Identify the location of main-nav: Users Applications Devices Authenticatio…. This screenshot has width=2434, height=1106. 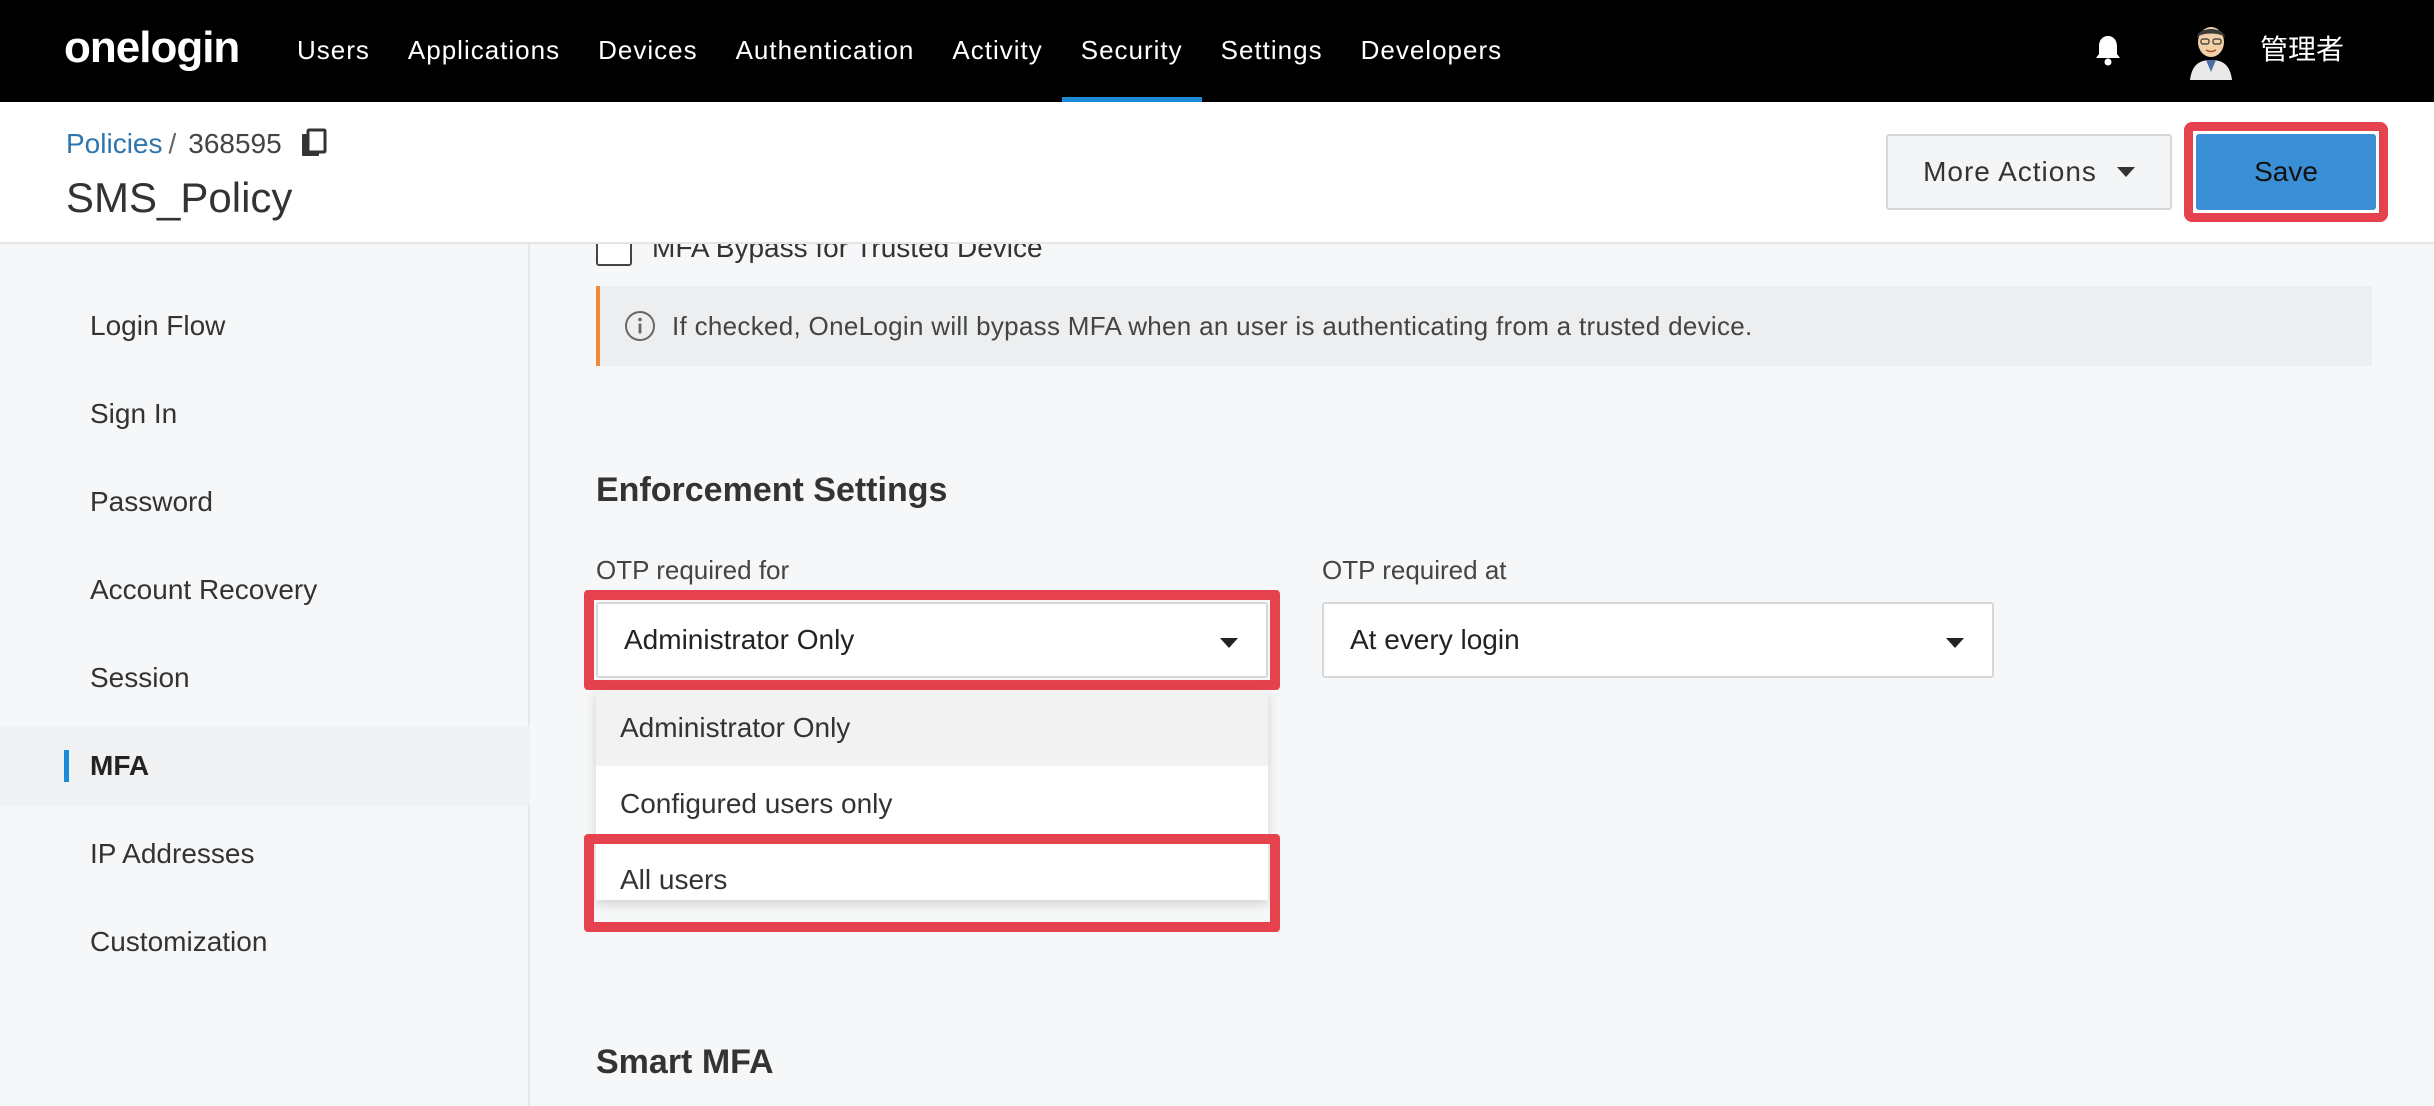
(899, 51).